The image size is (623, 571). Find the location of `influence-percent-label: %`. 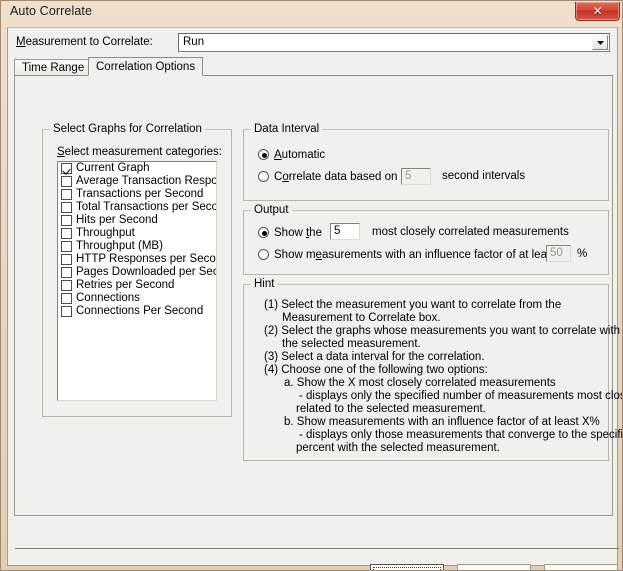

influence-percent-label: % is located at coordinates (582, 254).